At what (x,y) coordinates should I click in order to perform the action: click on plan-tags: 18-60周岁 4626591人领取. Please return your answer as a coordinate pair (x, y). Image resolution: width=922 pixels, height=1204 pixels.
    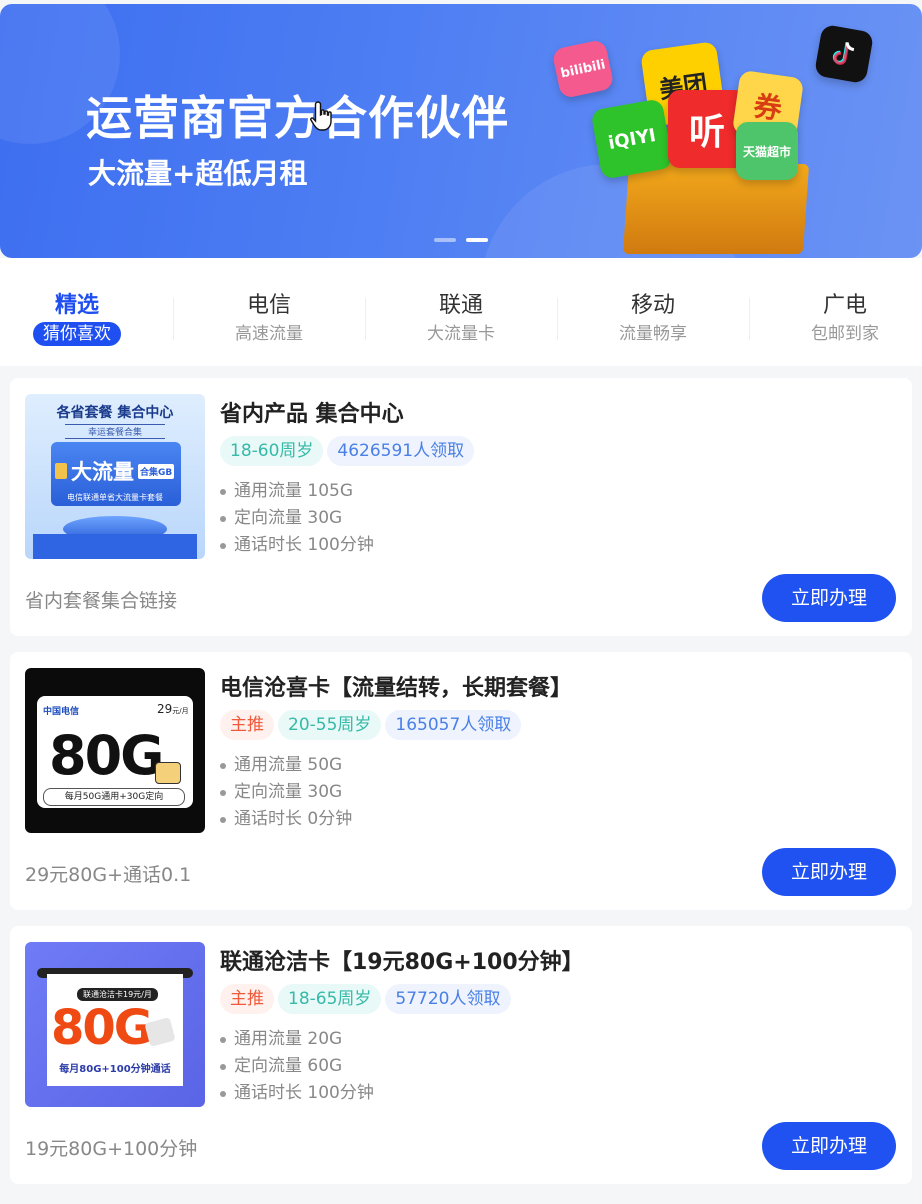
    Looking at the image, I should click on (347, 451).